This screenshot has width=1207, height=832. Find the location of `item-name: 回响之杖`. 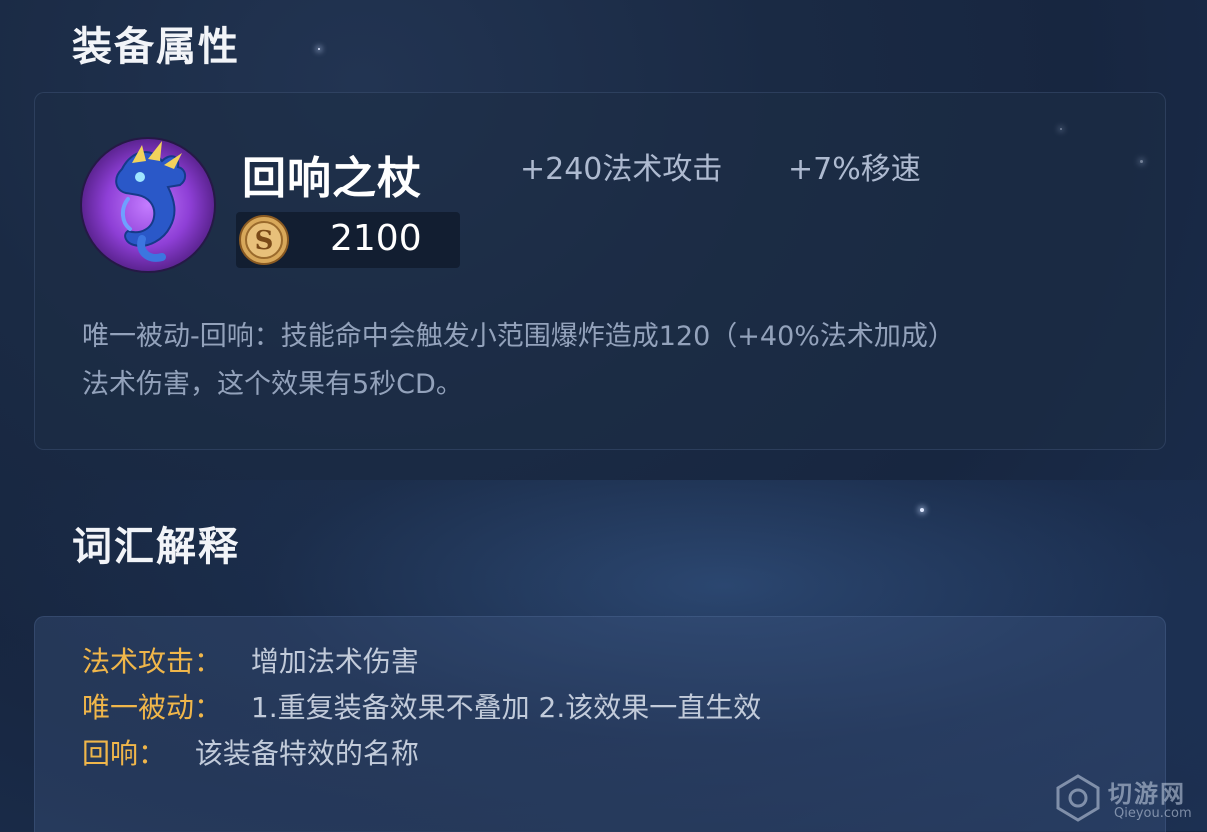

item-name: 回响之杖 is located at coordinates (332, 178).